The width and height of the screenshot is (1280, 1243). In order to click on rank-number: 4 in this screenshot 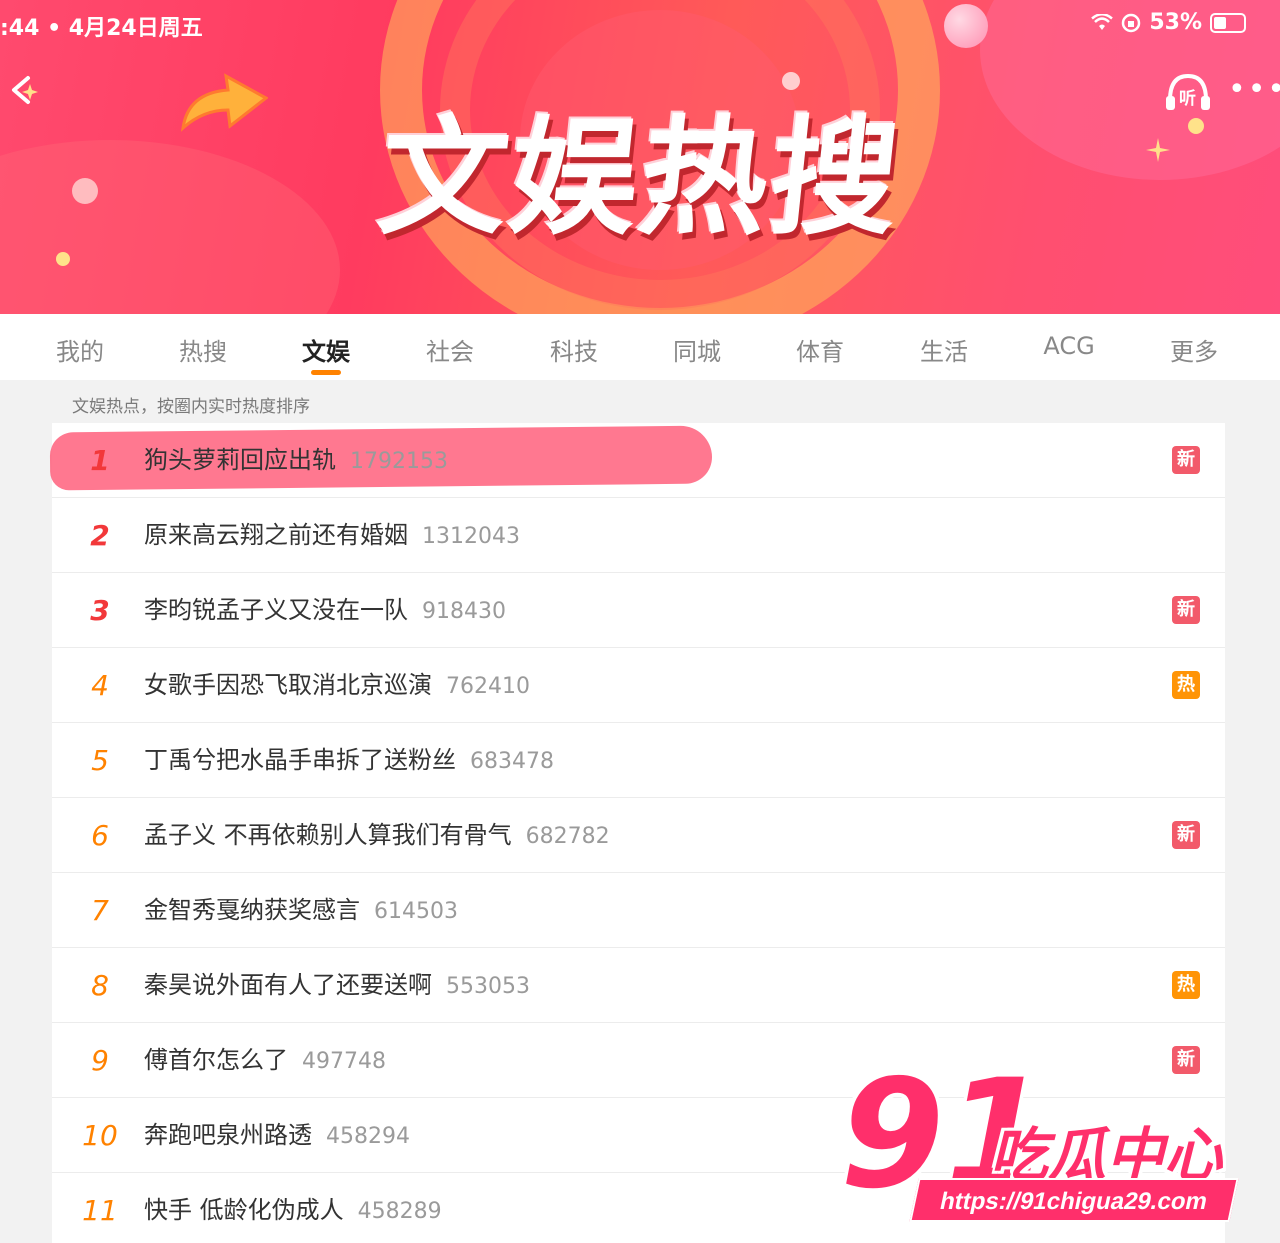, I will do `click(100, 685)`.